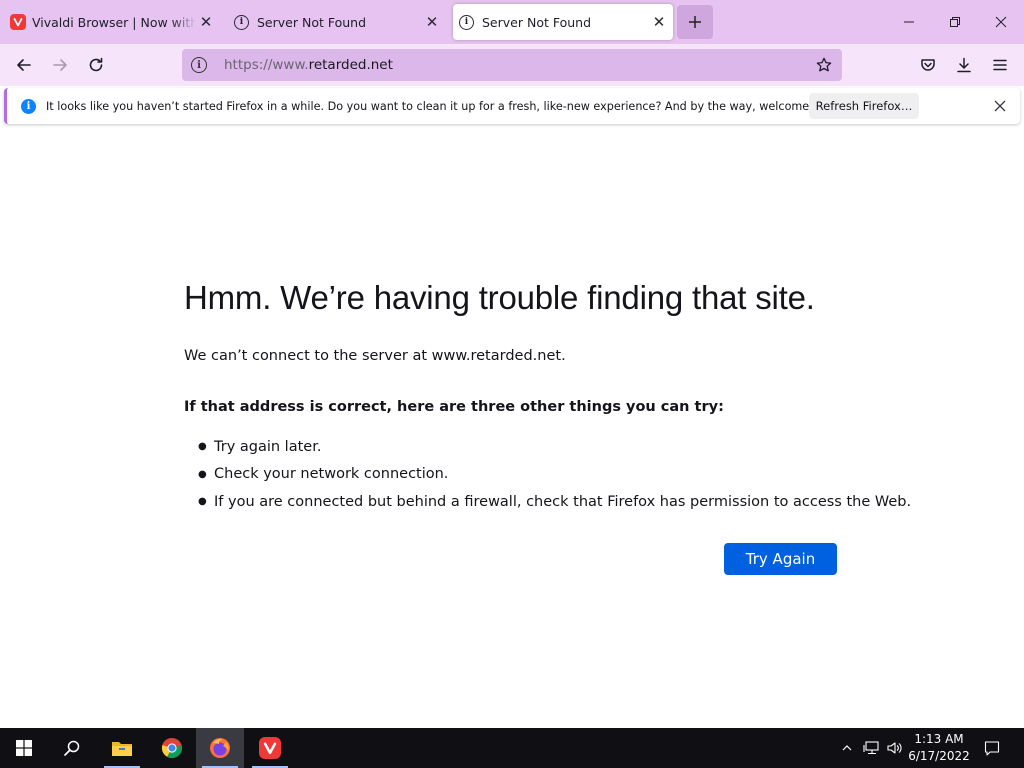 This screenshot has height=768, width=1024. I want to click on firefox-logo-icon, so click(220, 748).